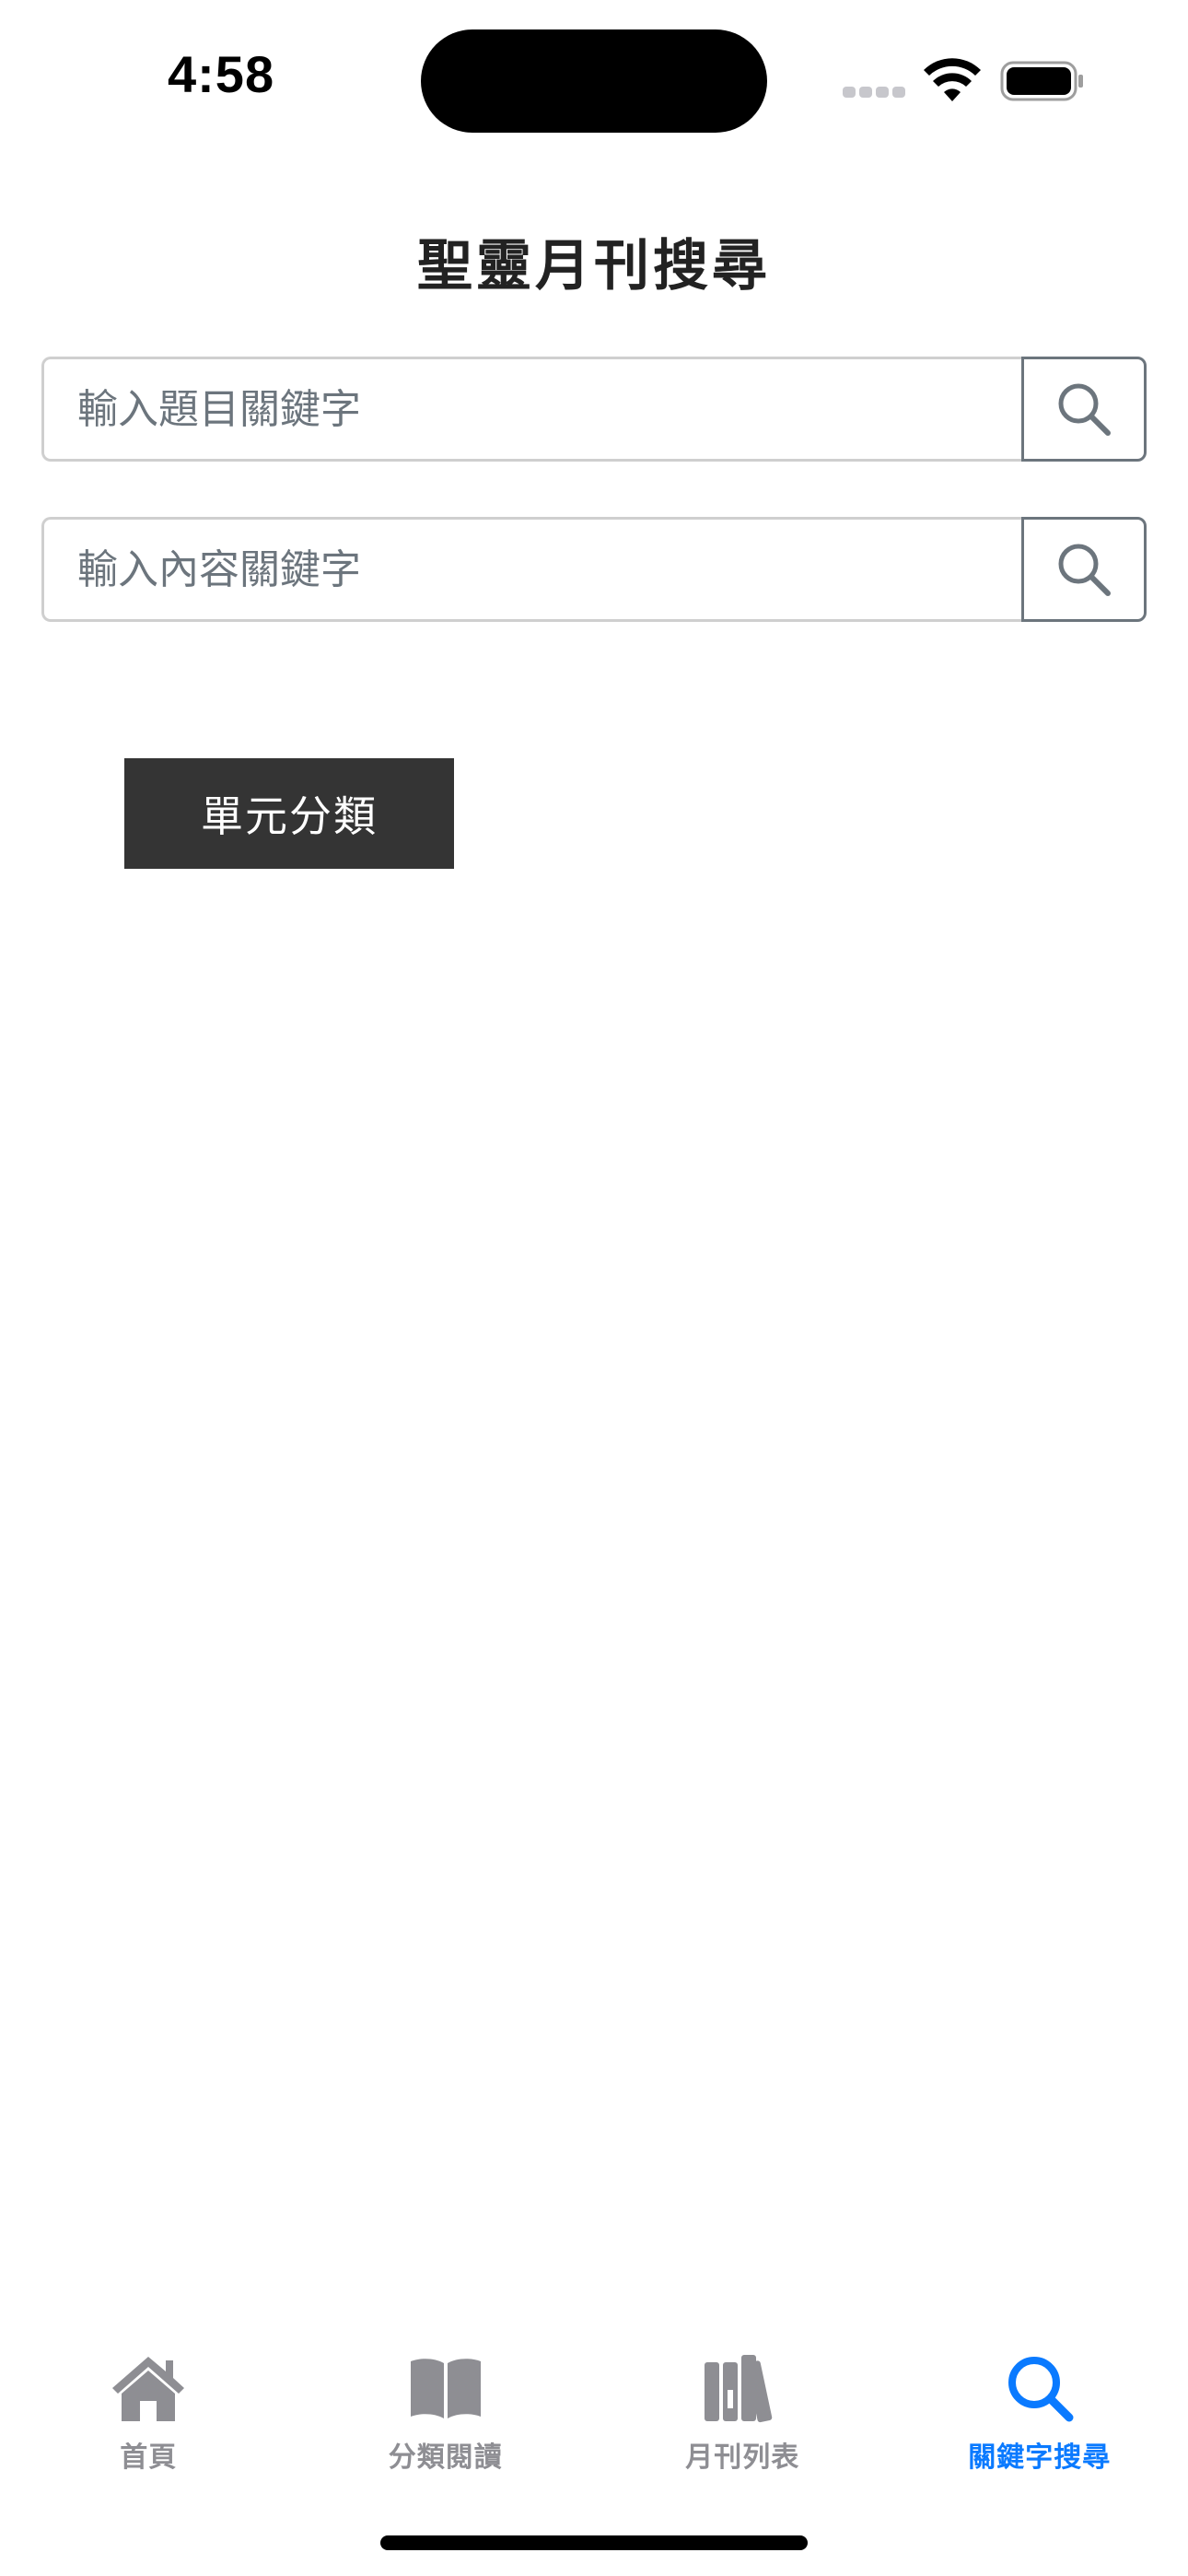 This screenshot has width=1188, height=2576. I want to click on tab-category-reading: 分類閱讀, so click(446, 2414).